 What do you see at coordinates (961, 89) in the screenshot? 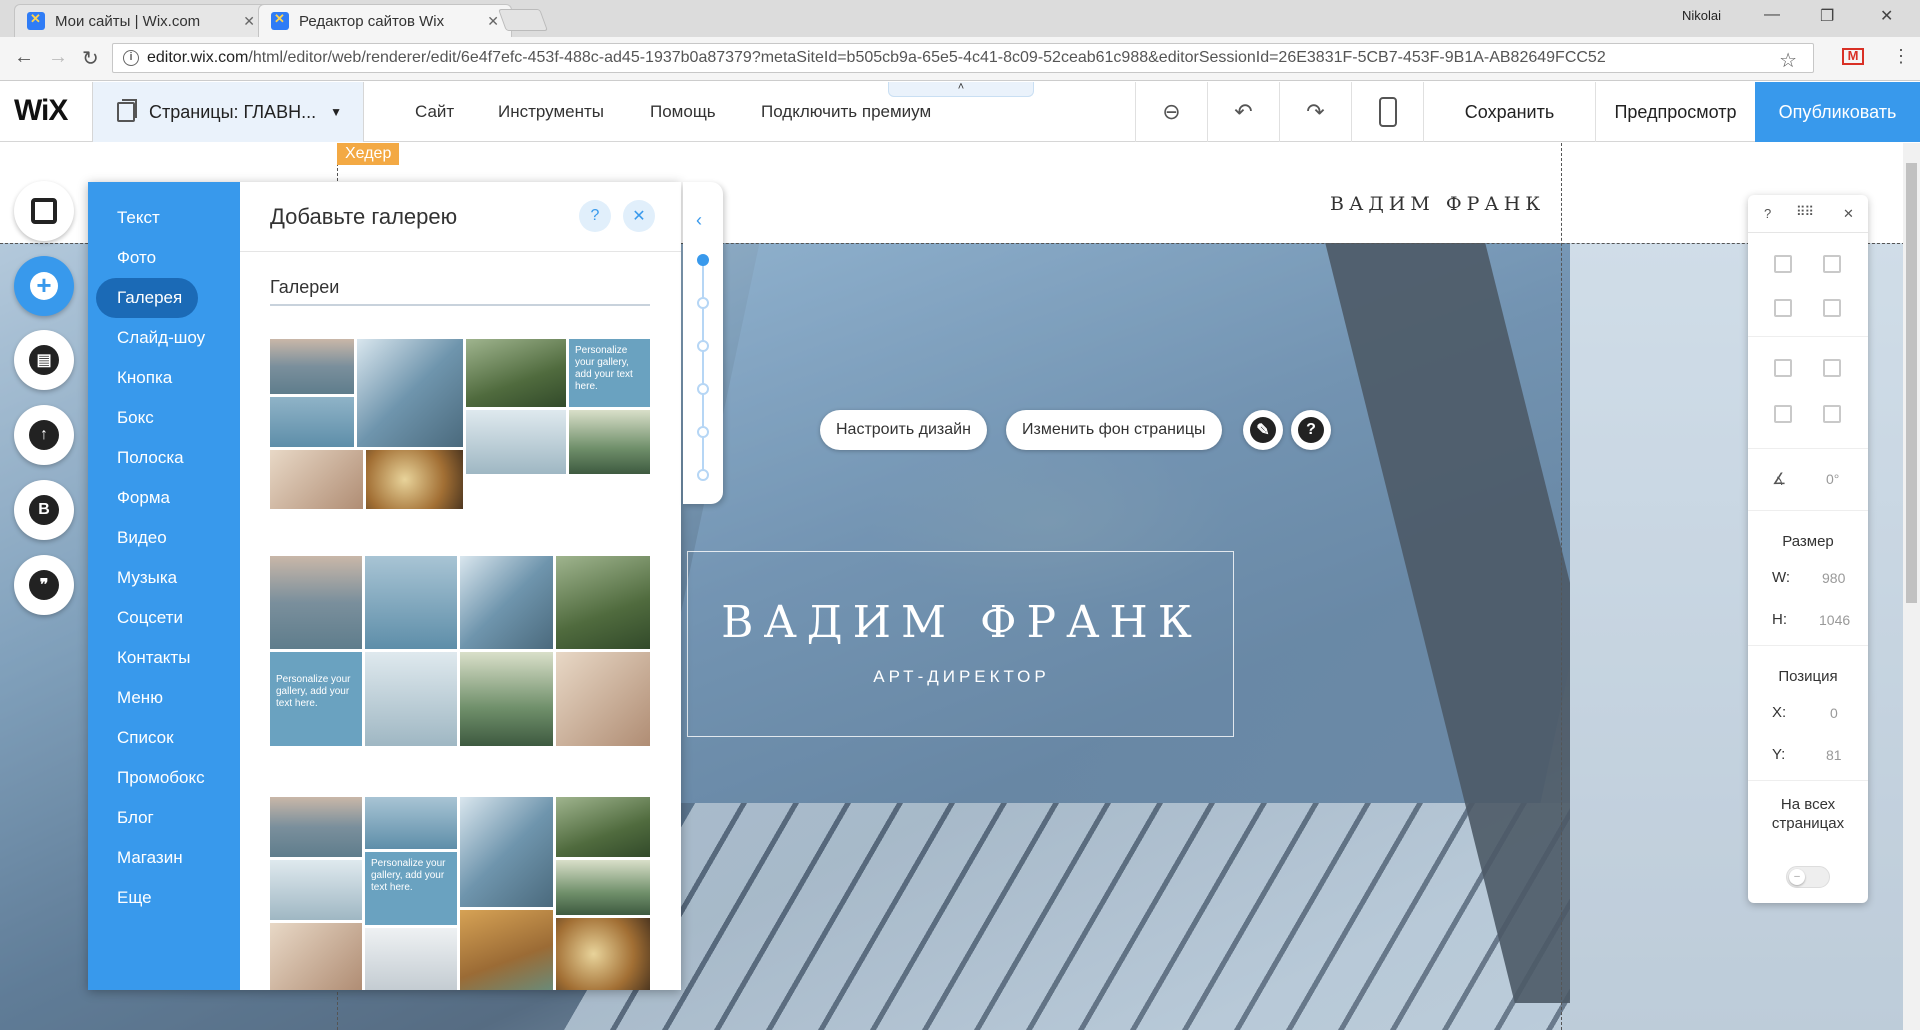
I see `collapse-toolbar-tab: ˄` at bounding box center [961, 89].